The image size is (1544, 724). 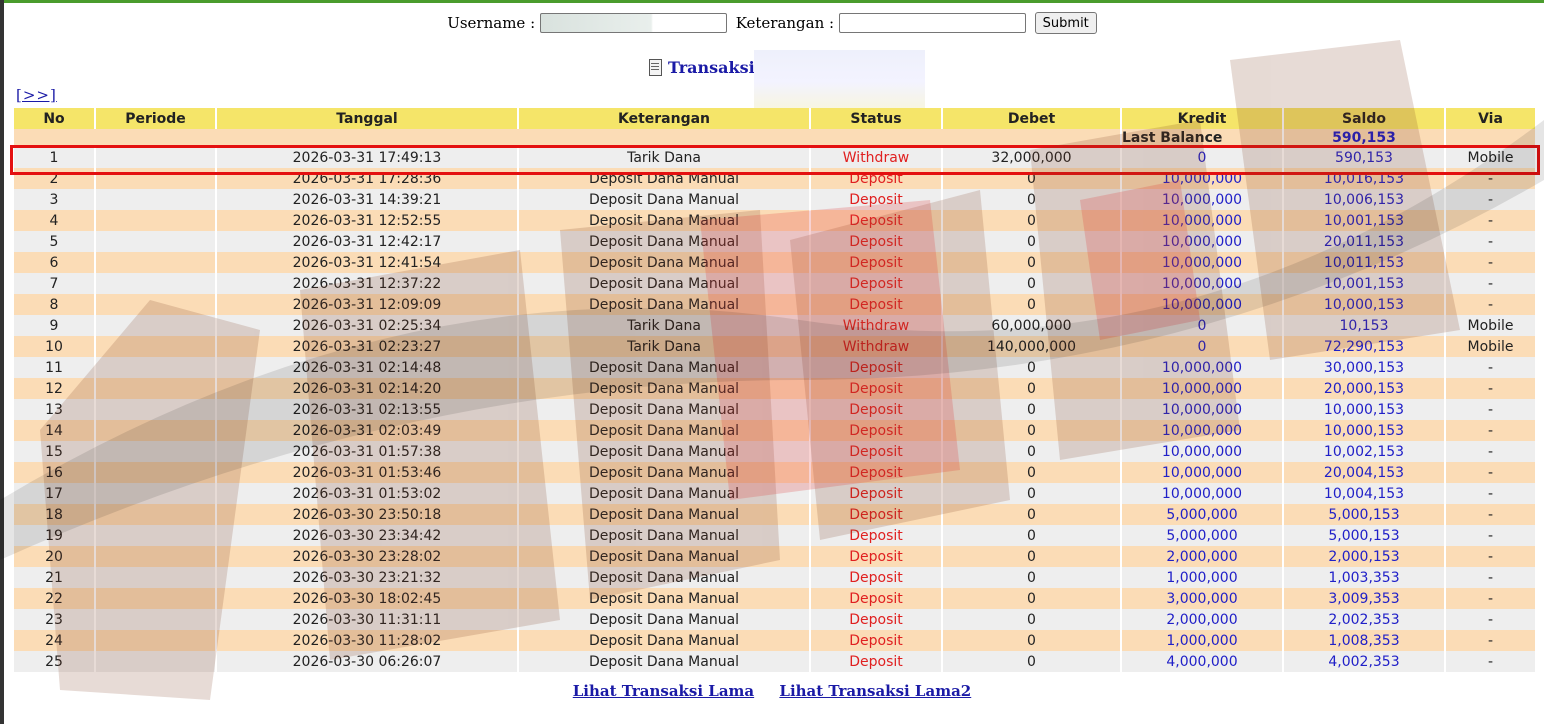 What do you see at coordinates (663, 691) in the screenshot?
I see `lihat-transaksi-lama-link: Lihat Transaksi Lama` at bounding box center [663, 691].